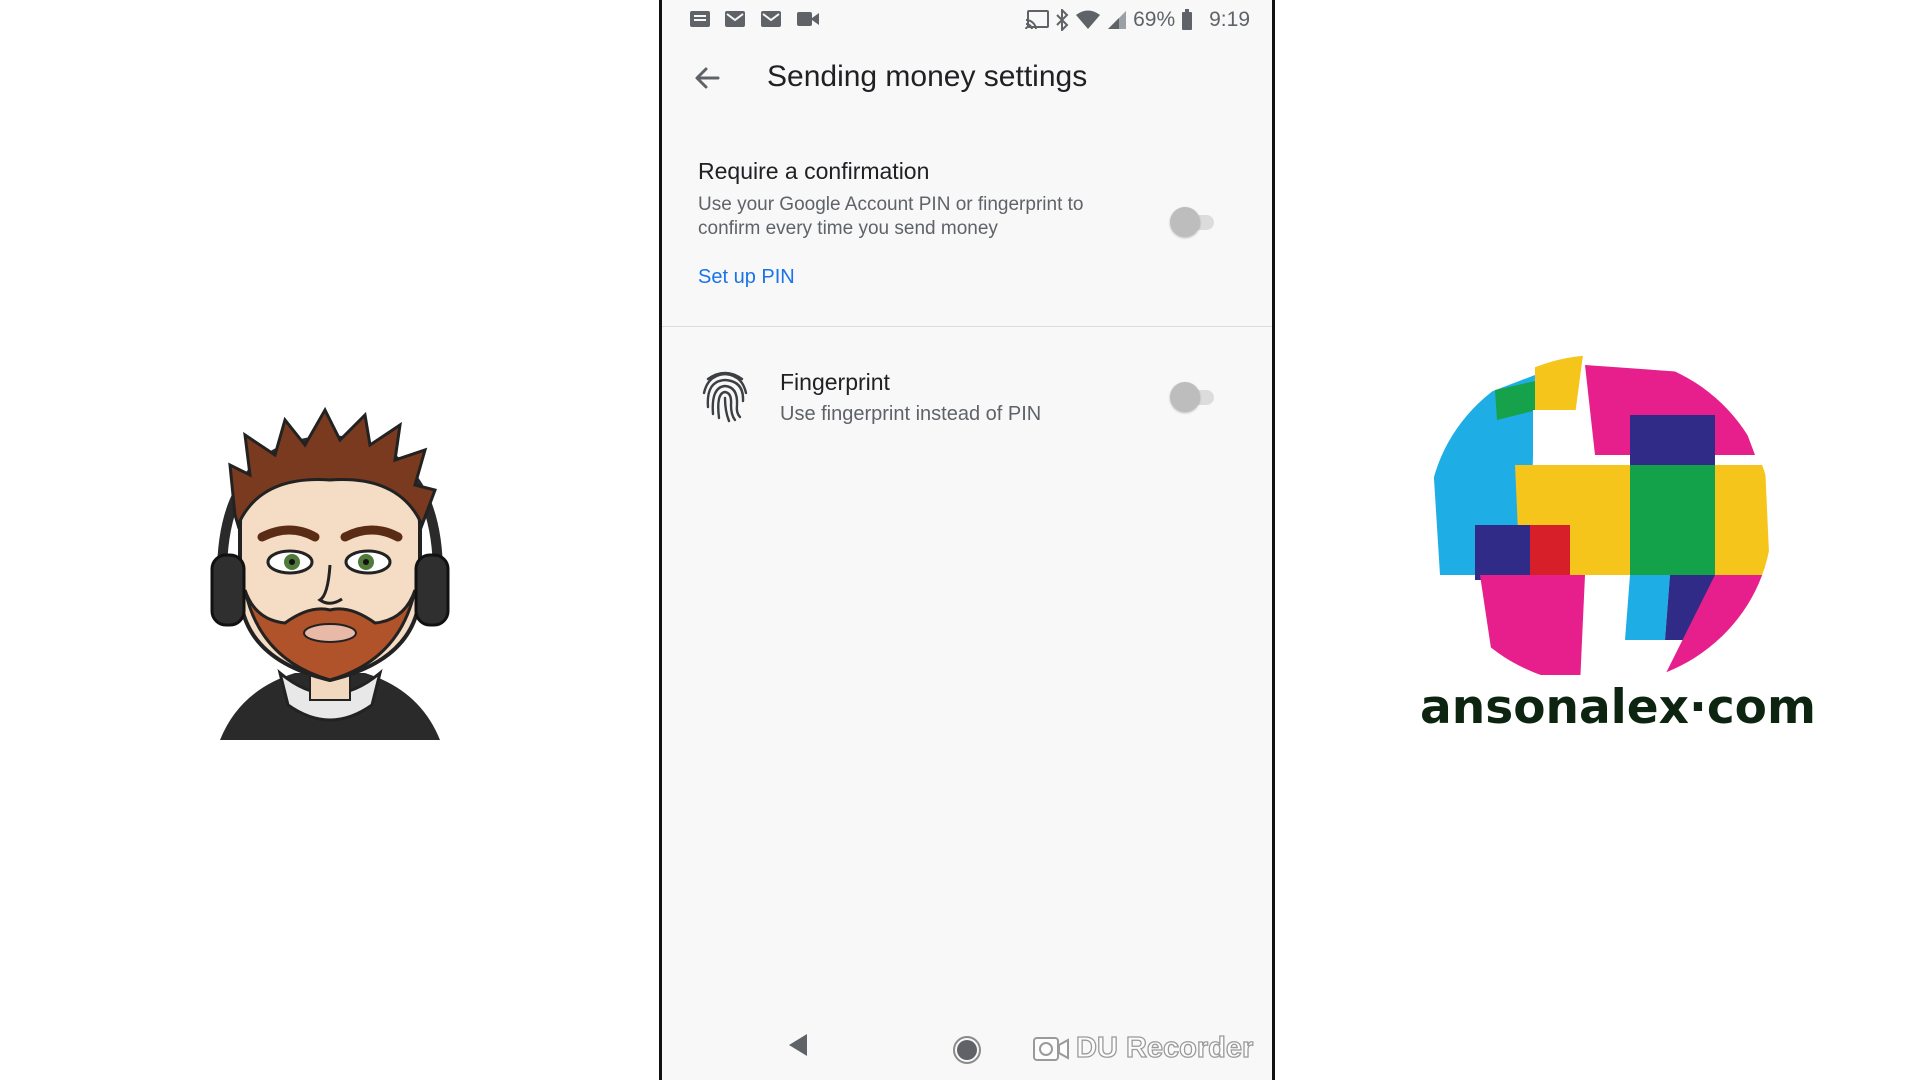 This screenshot has width=1920, height=1080. Describe the element at coordinates (1187, 19) in the screenshot. I see `battery-icon` at that location.